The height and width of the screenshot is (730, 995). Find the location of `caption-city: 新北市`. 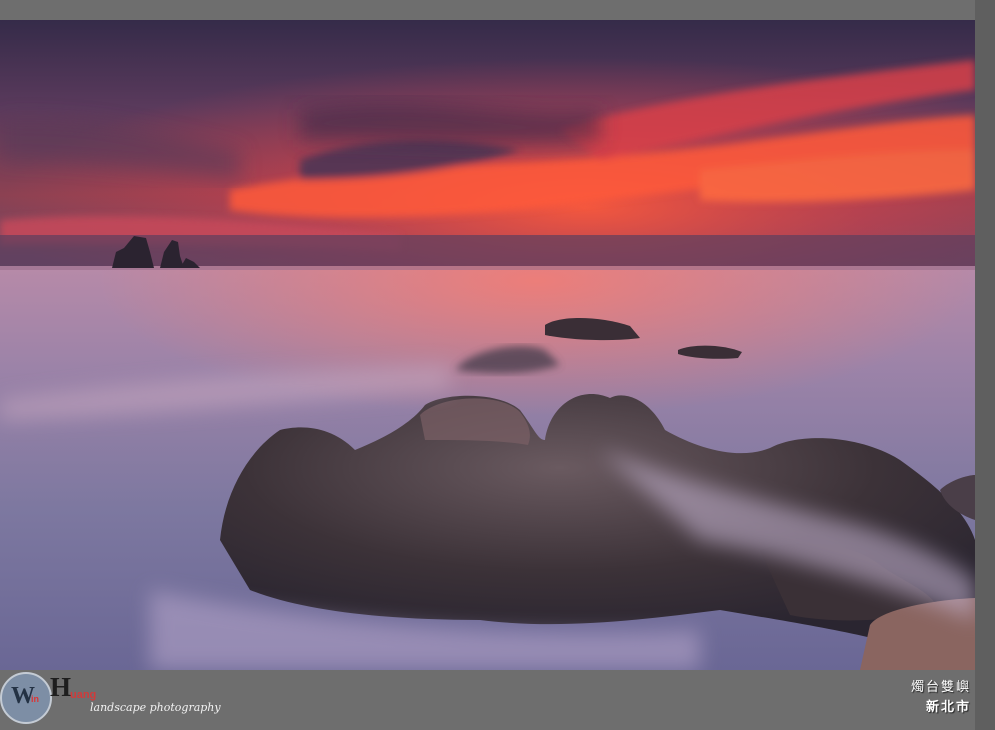

caption-city: 新北市 is located at coordinates (948, 707).